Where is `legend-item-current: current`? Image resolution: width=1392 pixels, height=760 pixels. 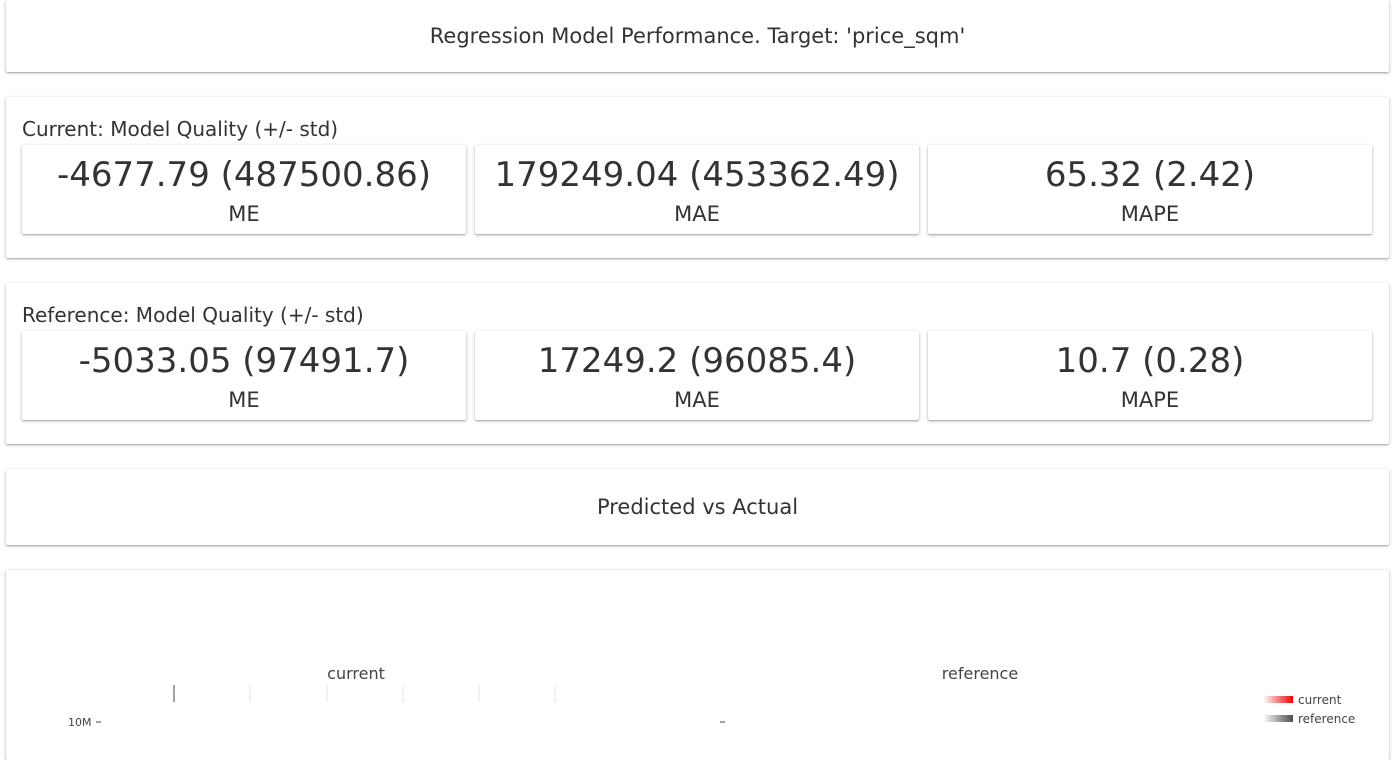 legend-item-current: current is located at coordinates (1302, 700).